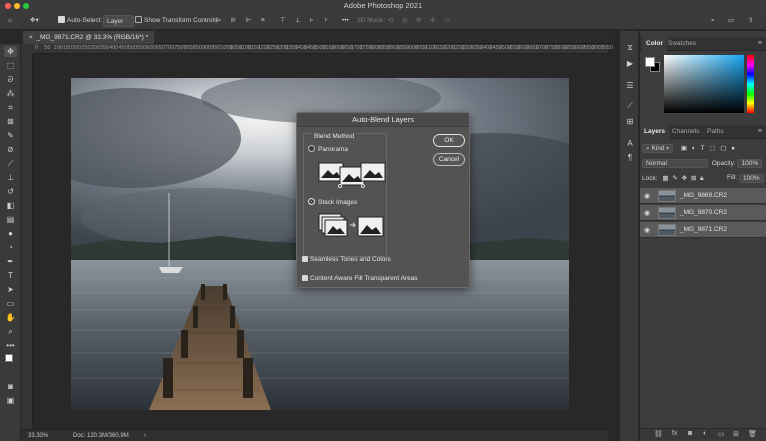 This screenshot has height=441, width=766. What do you see at coordinates (31, 37) in the screenshot?
I see `close-tab-icon: ×` at bounding box center [31, 37].